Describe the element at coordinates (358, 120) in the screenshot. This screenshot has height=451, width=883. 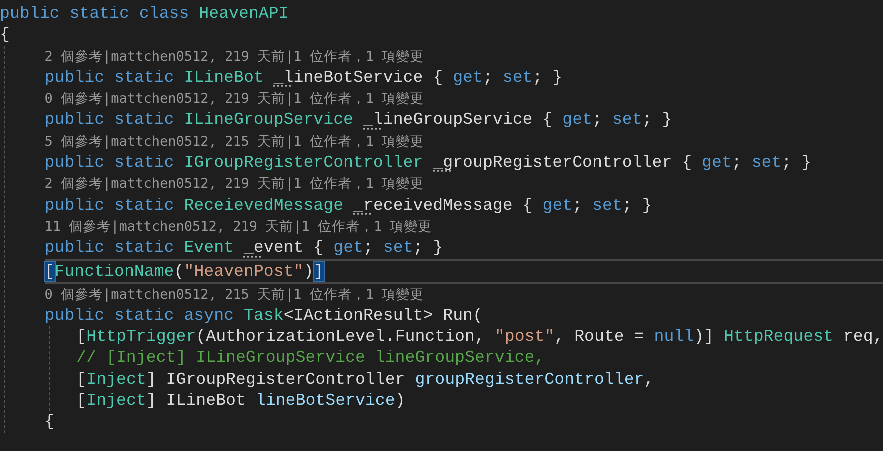
I see `code-line: public static ILineGroupService _lineGroupService { get; set; }` at that location.